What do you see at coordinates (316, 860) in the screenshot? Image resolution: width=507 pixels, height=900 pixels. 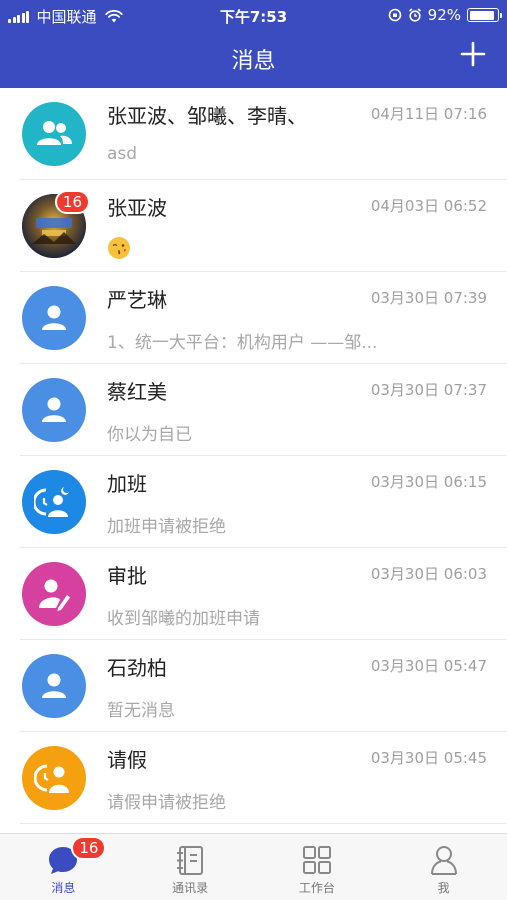 I see `grid-icon` at bounding box center [316, 860].